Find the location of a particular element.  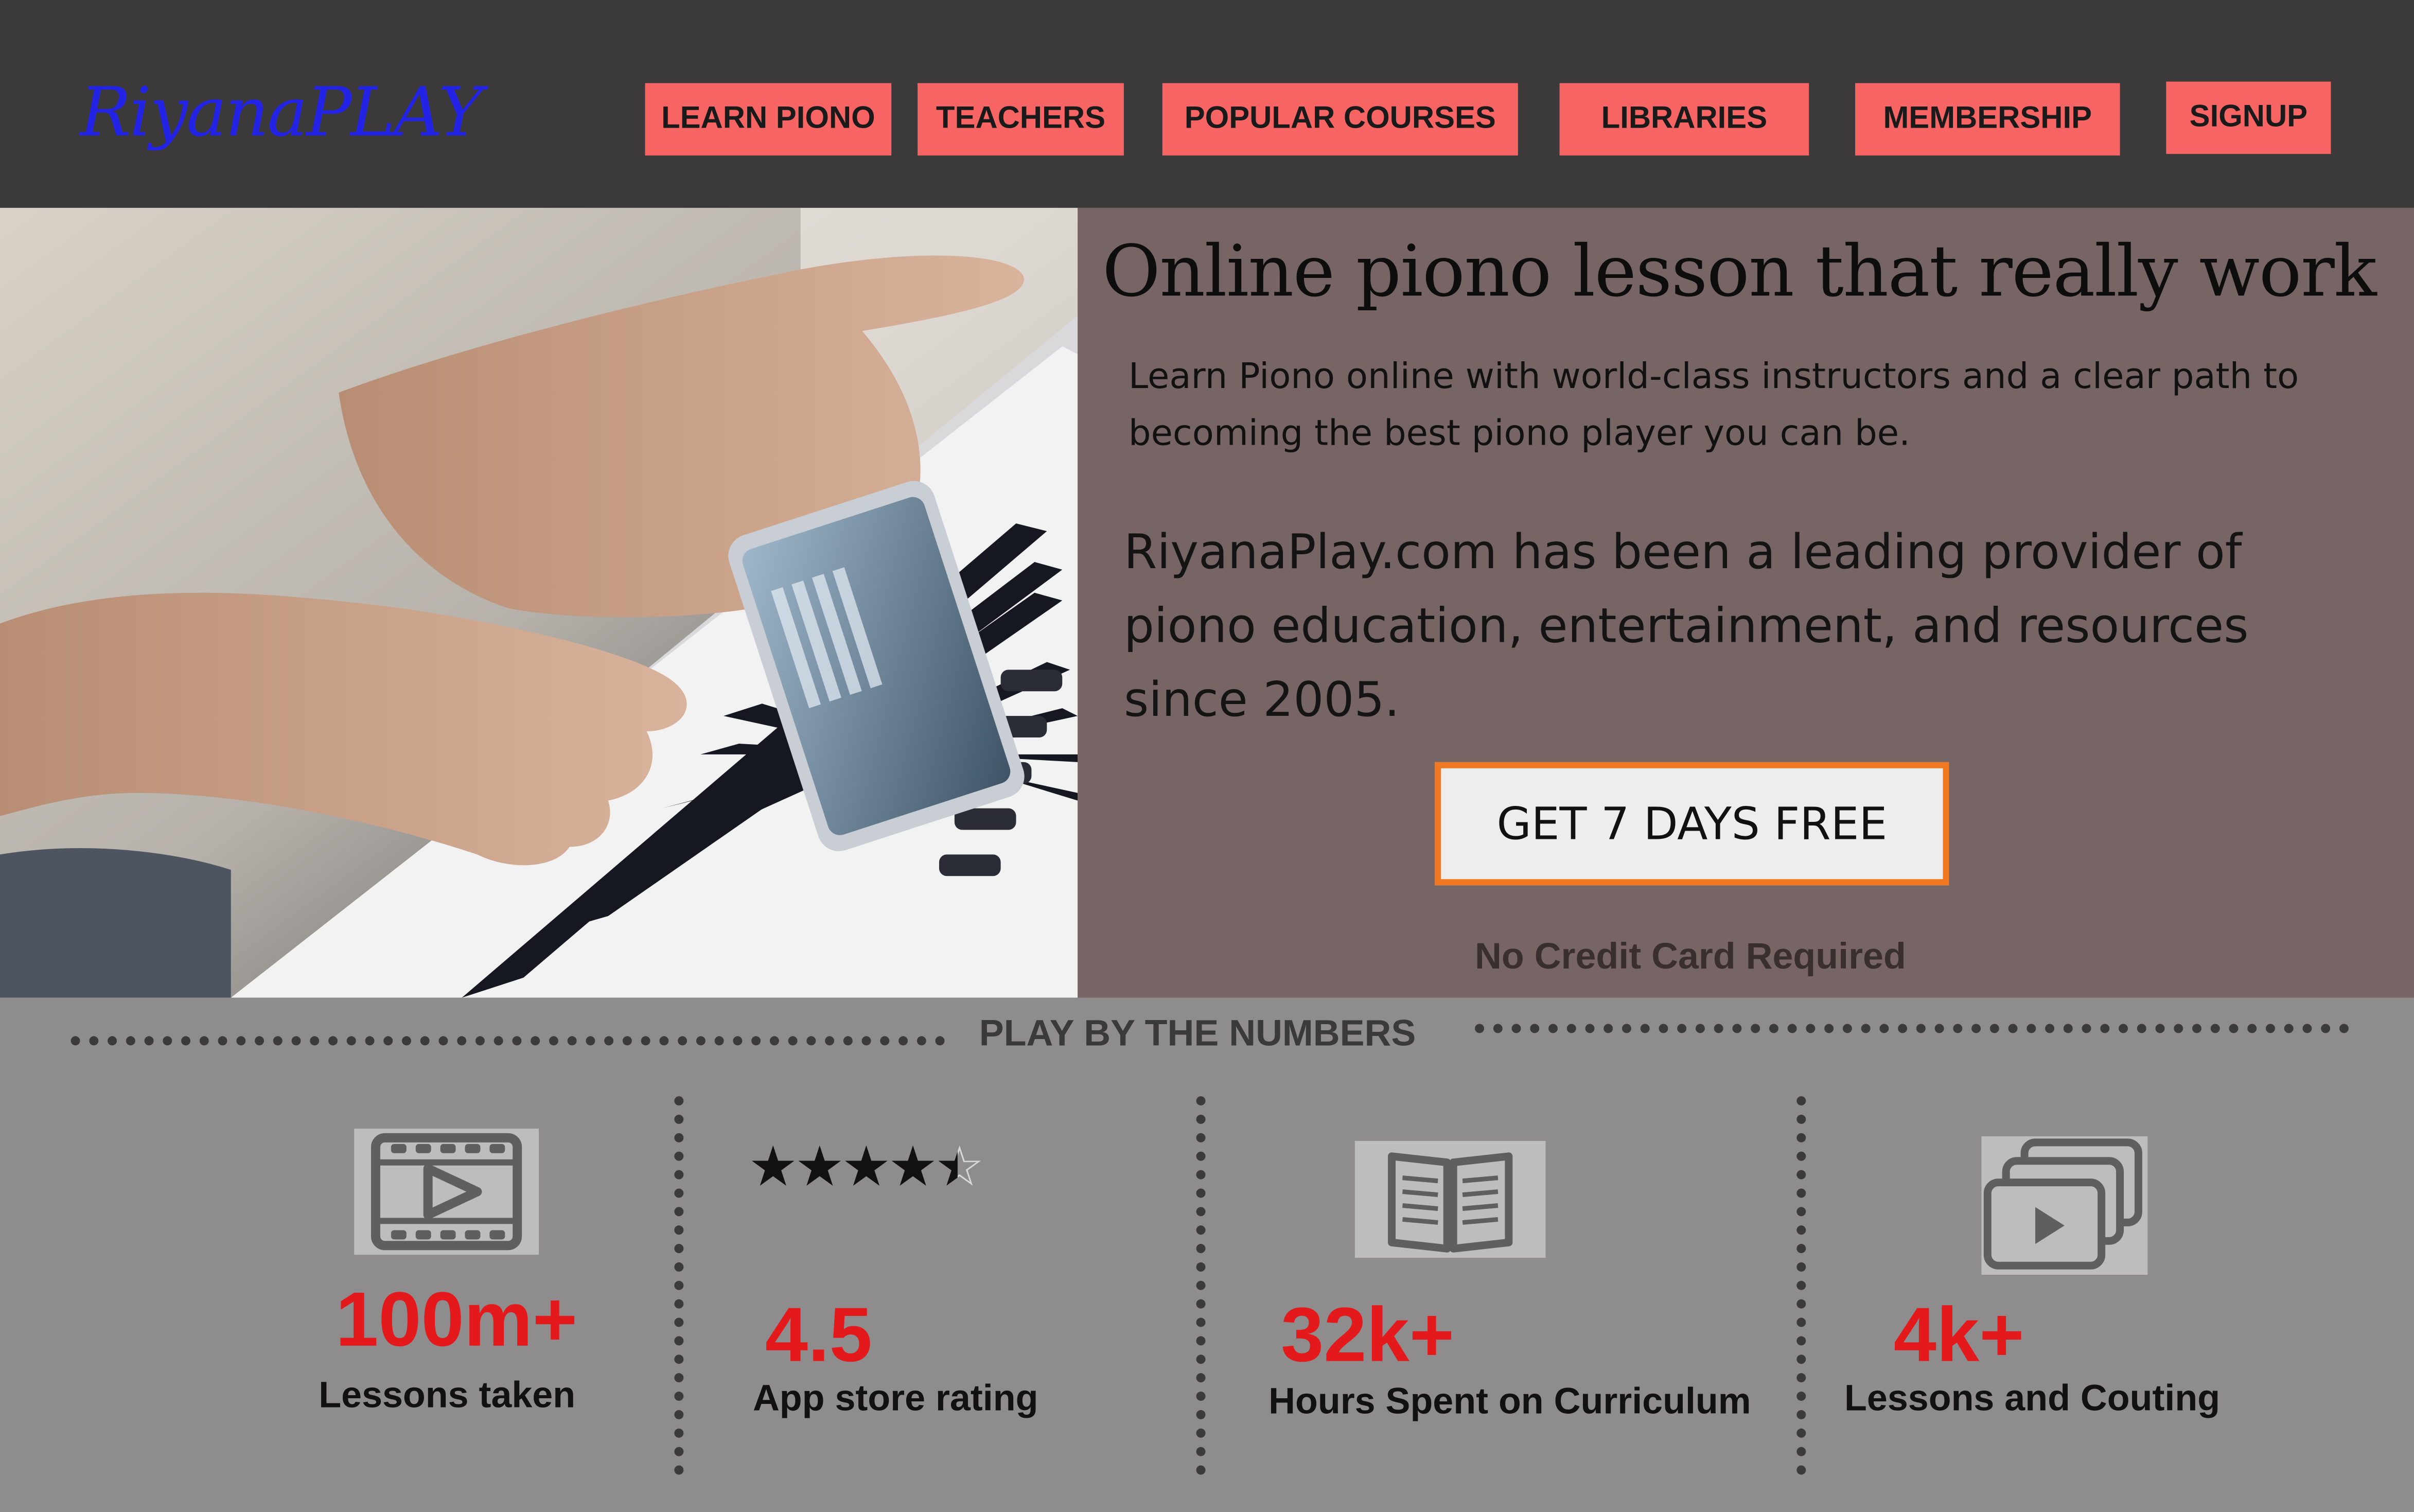

hero-headline: Online piono lesson that really work is located at coordinates (1739, 271).